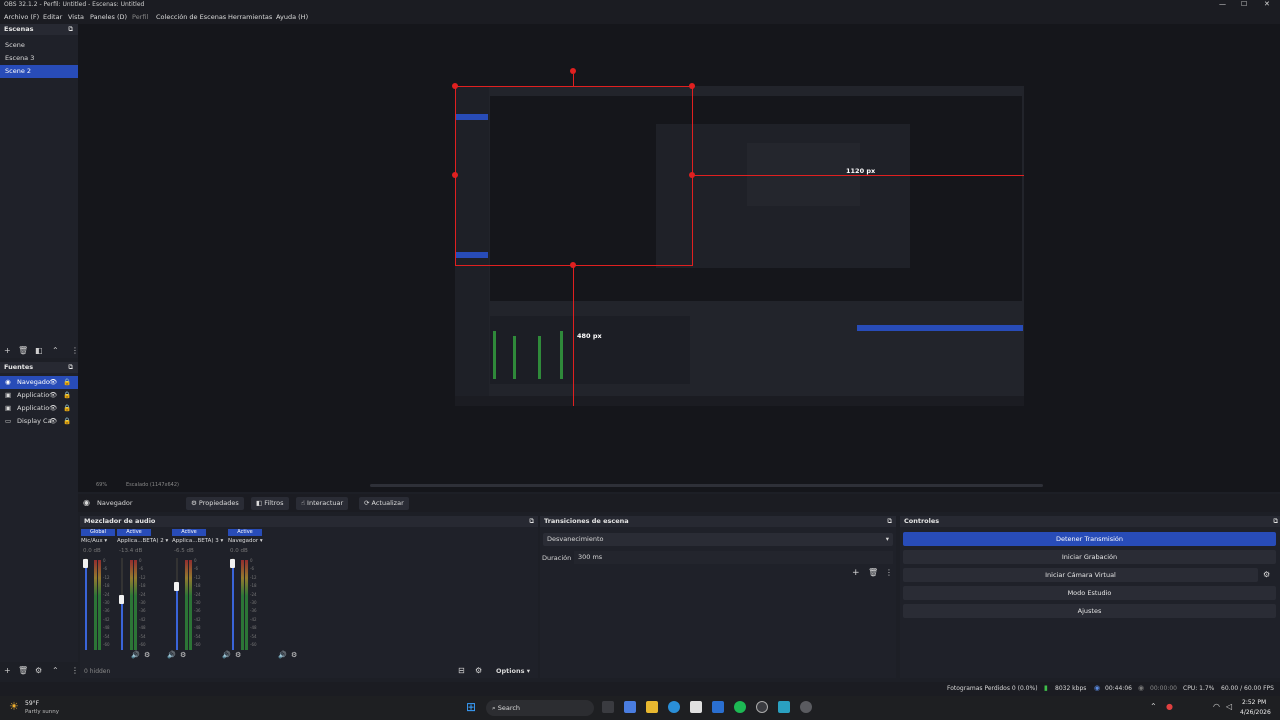 The width and height of the screenshot is (1280, 720). Describe the element at coordinates (108, 17) in the screenshot. I see `menu-paneles: Paneles (D)` at that location.